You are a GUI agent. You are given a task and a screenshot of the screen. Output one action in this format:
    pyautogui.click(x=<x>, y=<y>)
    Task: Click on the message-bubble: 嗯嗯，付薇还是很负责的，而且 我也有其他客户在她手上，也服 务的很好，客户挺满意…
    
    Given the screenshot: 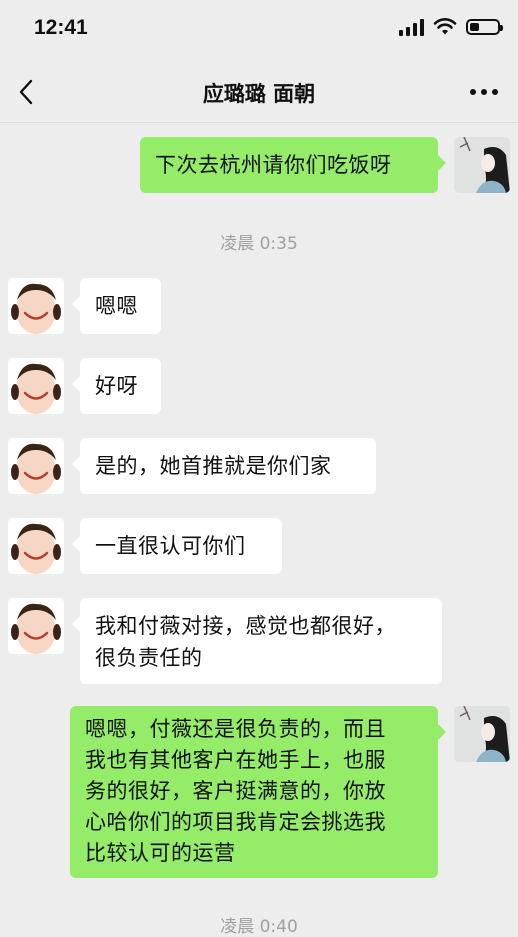 What is the action you would take?
    pyautogui.click(x=258, y=792)
    